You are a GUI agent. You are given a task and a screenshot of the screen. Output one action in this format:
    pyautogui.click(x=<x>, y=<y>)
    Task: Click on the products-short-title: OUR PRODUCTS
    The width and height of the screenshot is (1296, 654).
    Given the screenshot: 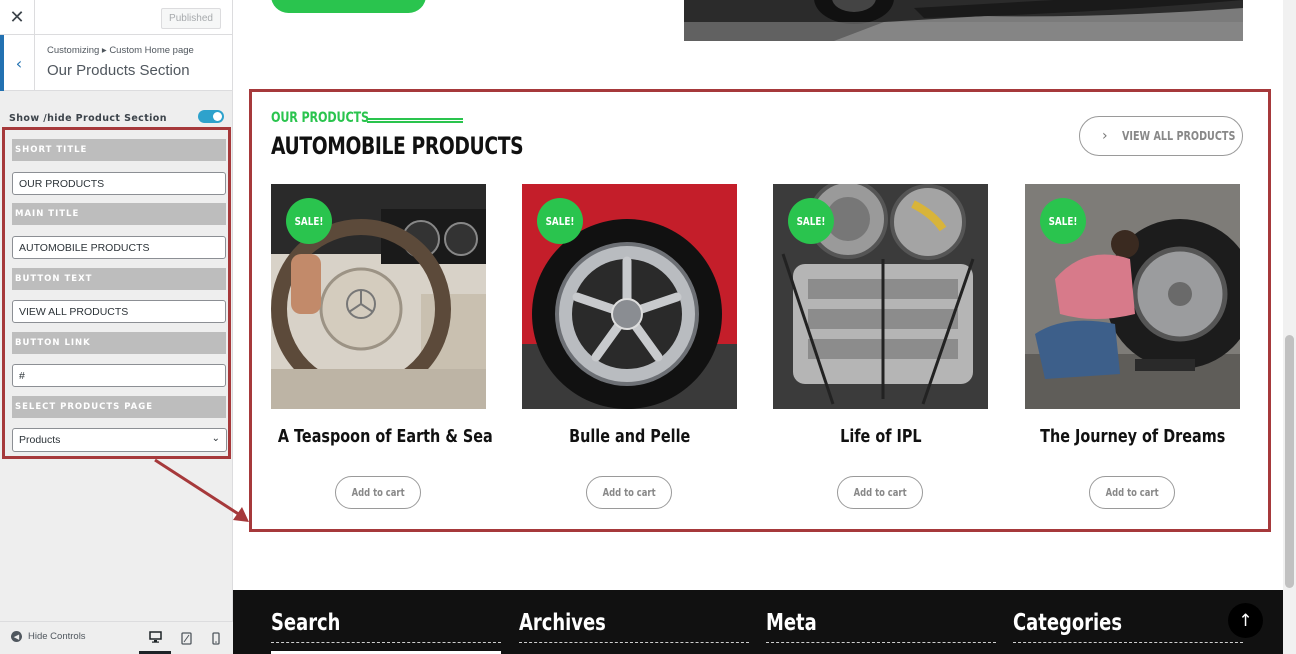 What is the action you would take?
    pyautogui.click(x=320, y=118)
    